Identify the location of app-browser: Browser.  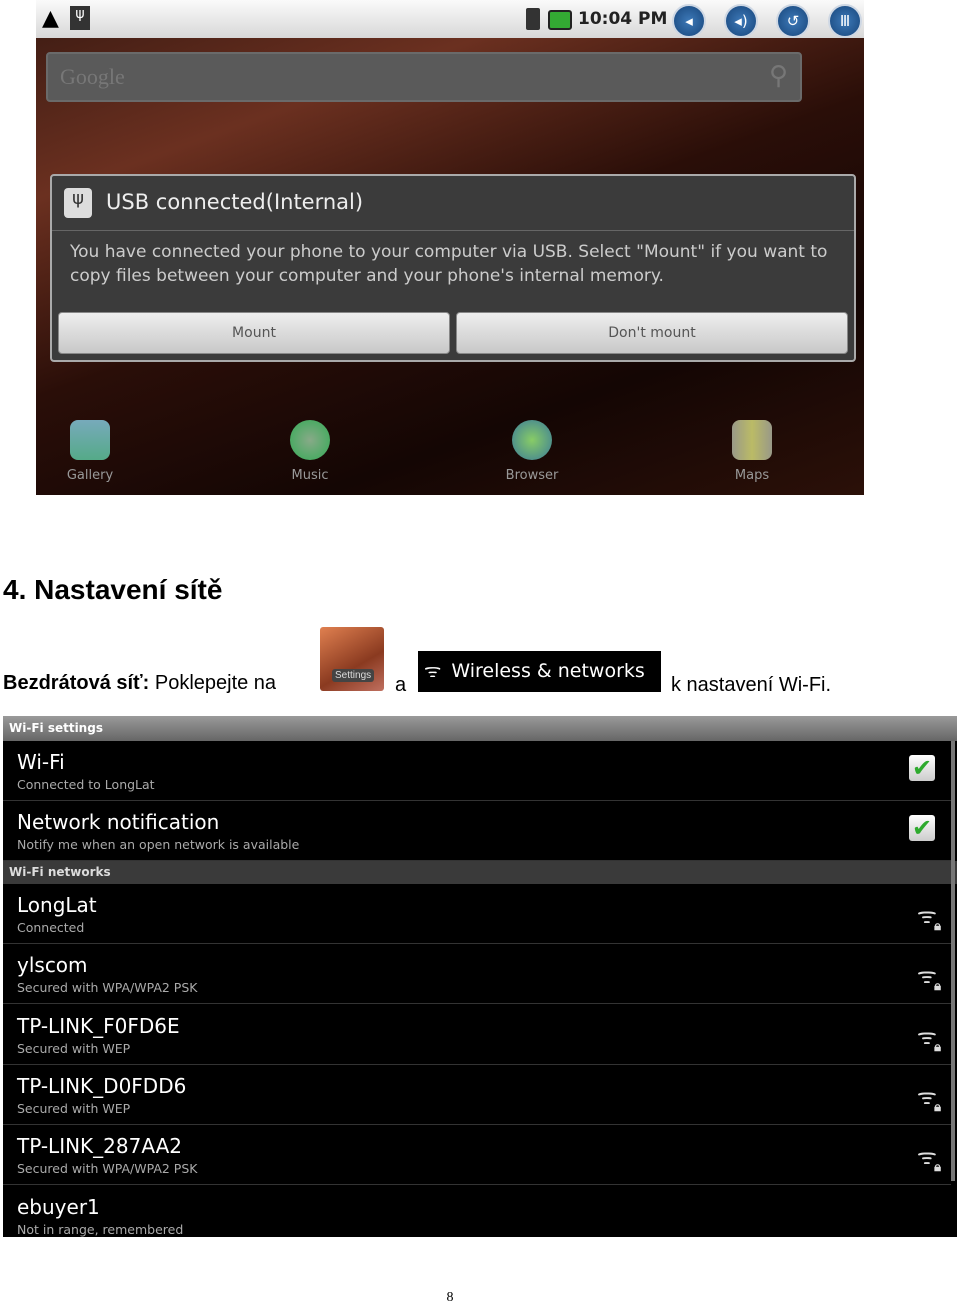
(532, 451).